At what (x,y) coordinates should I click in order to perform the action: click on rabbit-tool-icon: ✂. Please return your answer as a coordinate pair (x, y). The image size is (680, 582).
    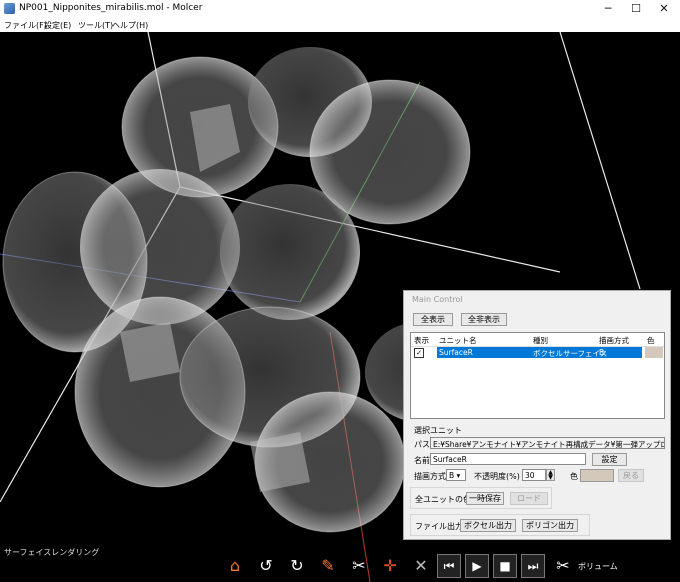
    Looking at the image, I should click on (359, 566).